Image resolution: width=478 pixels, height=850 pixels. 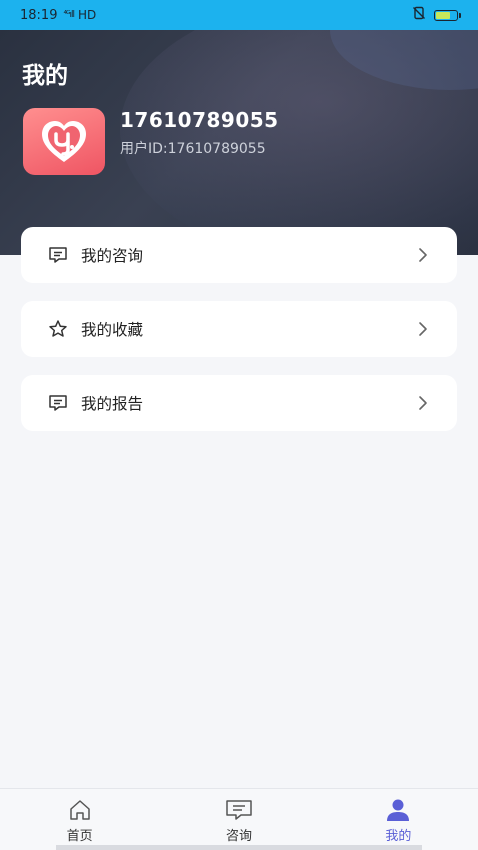 I want to click on star-icon, so click(x=58, y=329).